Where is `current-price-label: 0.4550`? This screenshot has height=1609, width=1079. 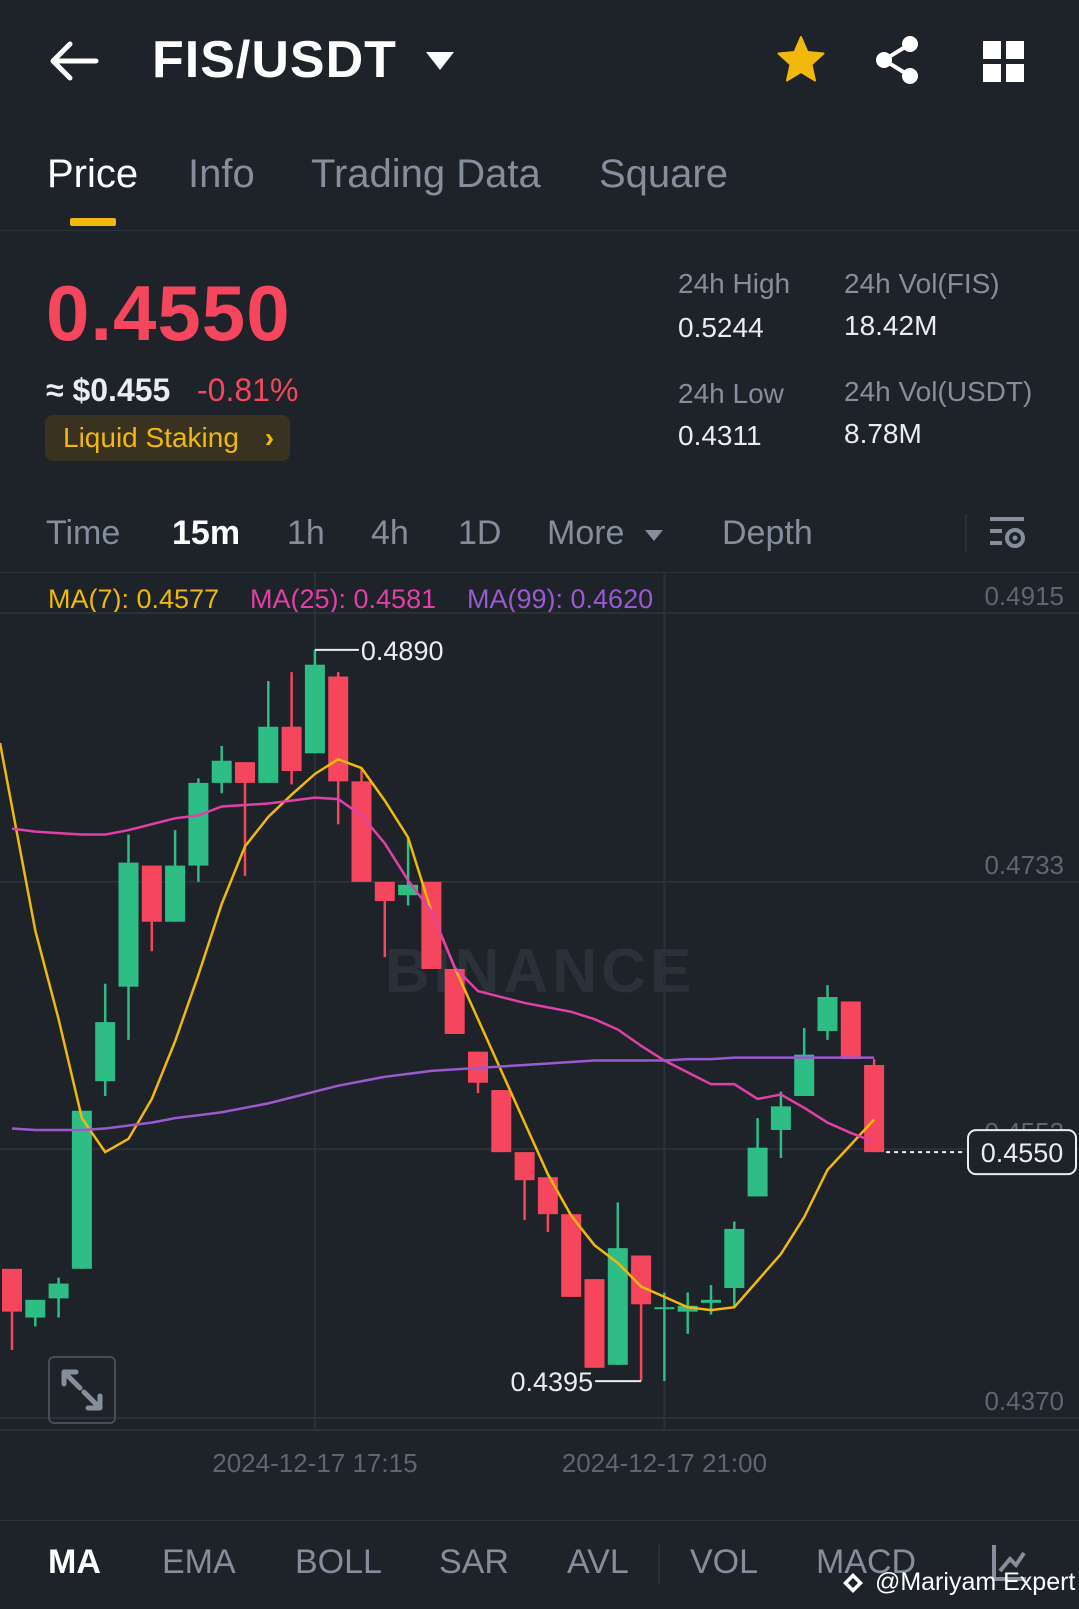 current-price-label: 0.4550 is located at coordinates (1022, 1153).